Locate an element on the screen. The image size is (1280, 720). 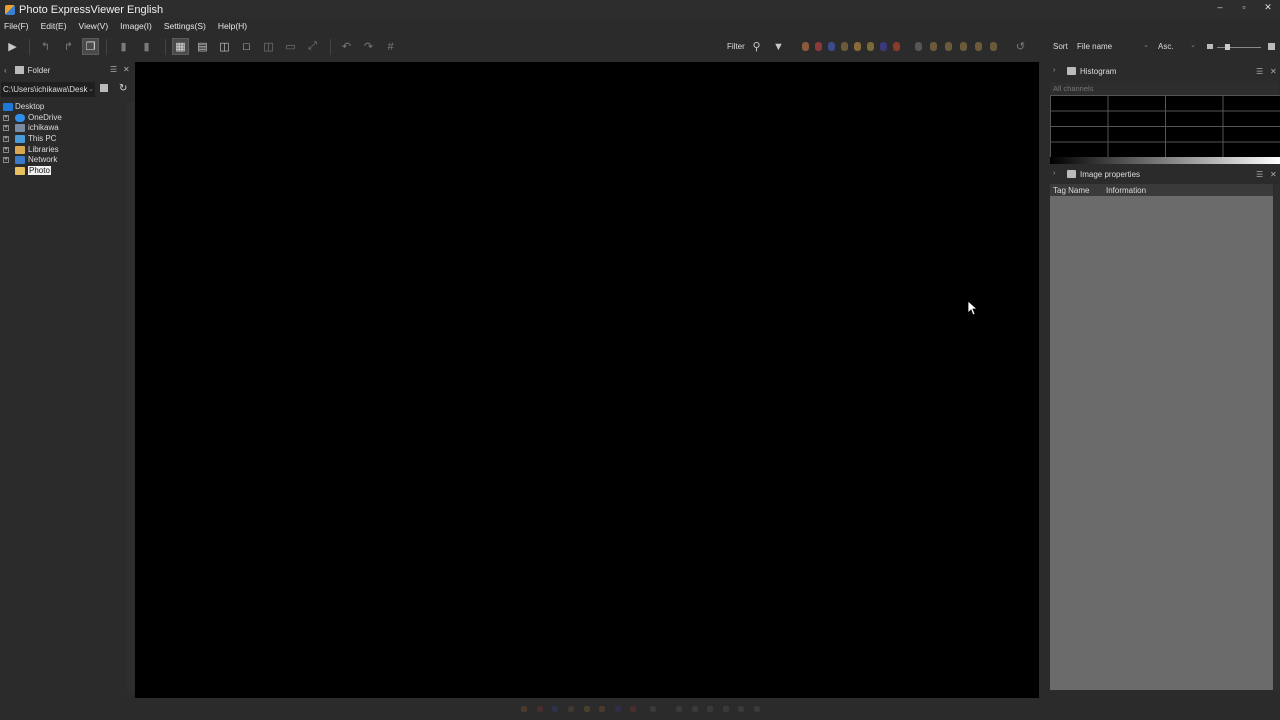
search-icon: ⚲ is located at coordinates (756, 46).